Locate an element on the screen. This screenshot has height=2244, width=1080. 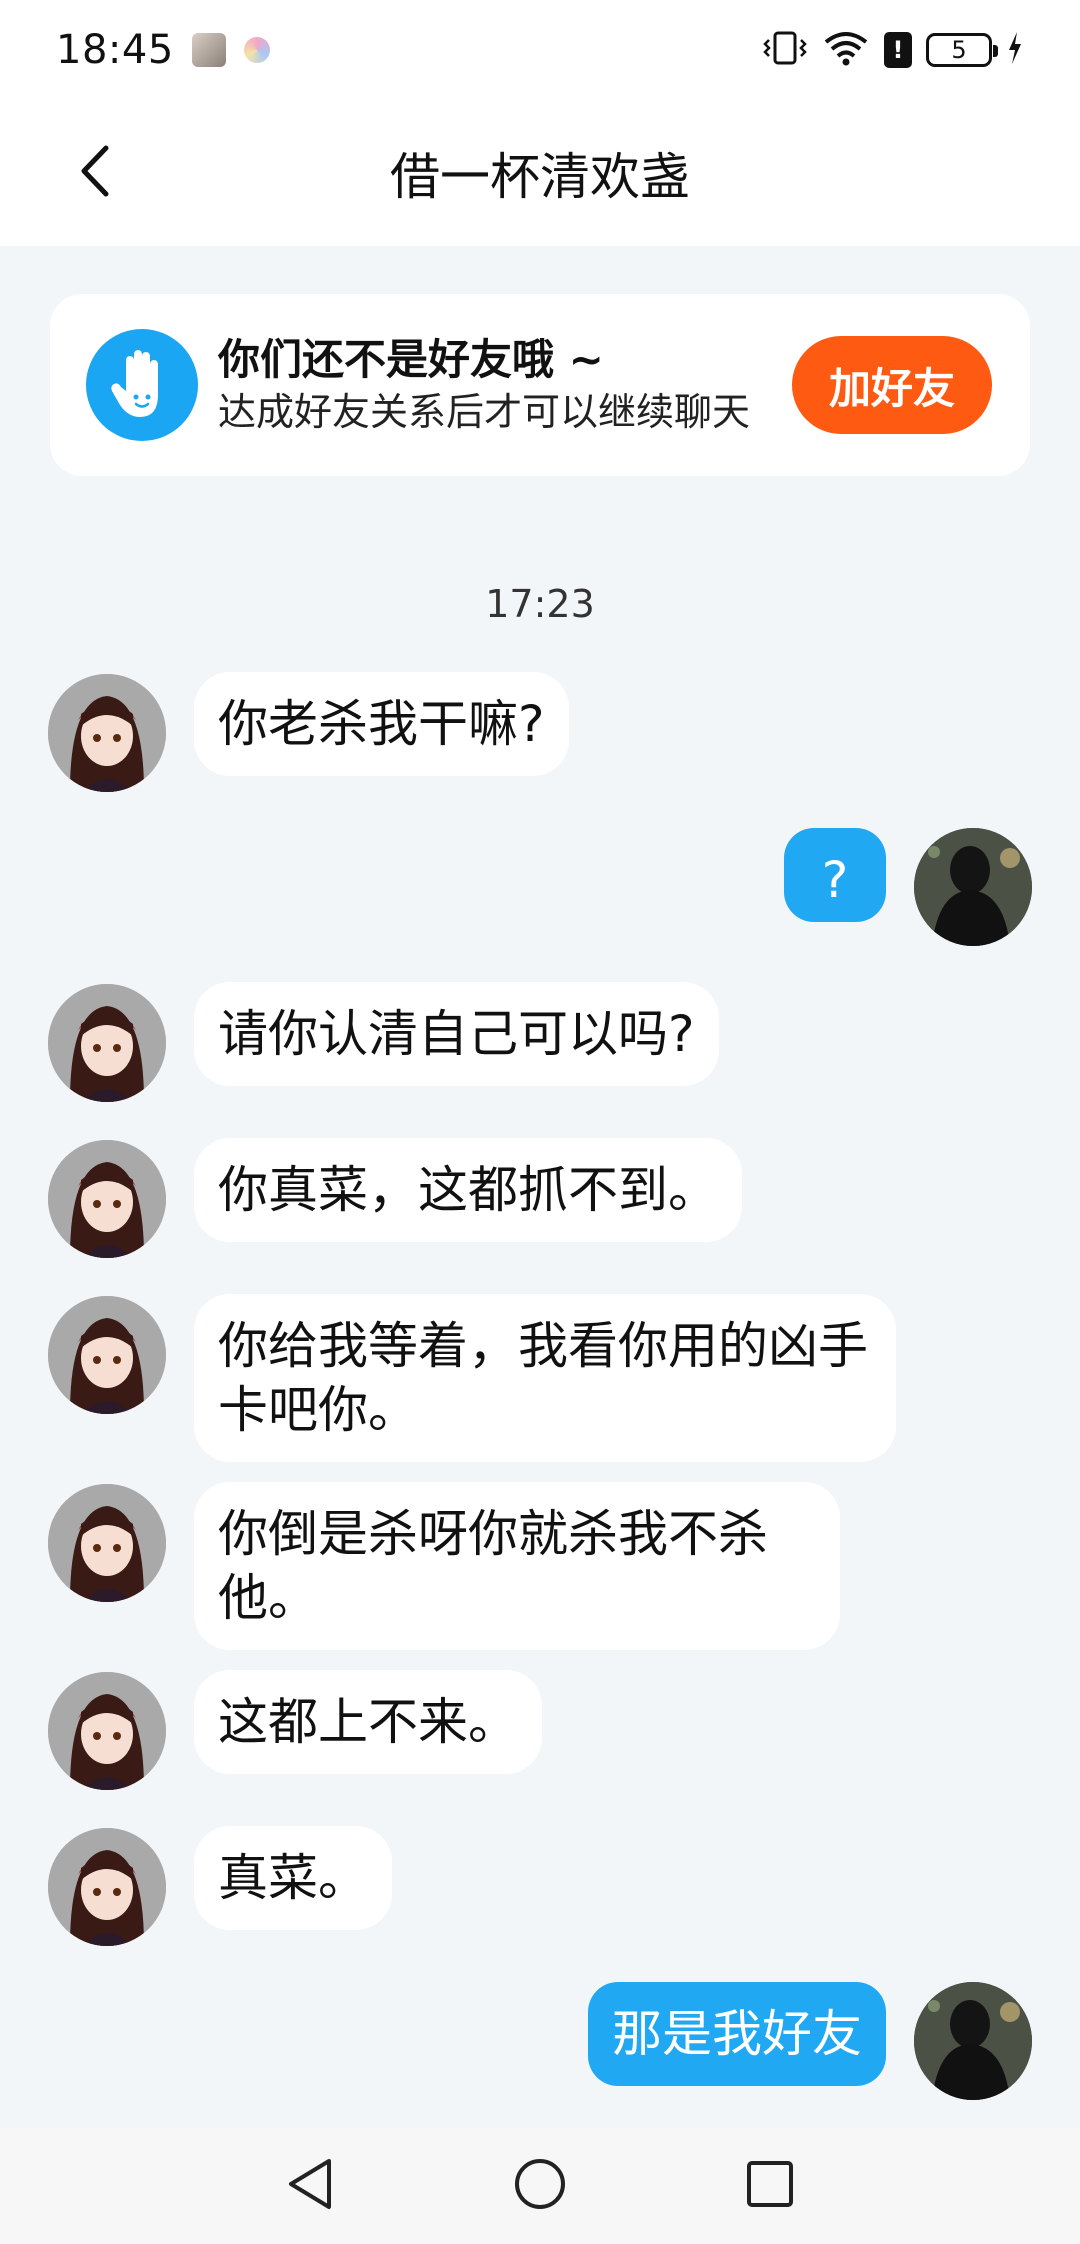
message-row-incoming: 真菜。 is located at coordinates (540, 1891).